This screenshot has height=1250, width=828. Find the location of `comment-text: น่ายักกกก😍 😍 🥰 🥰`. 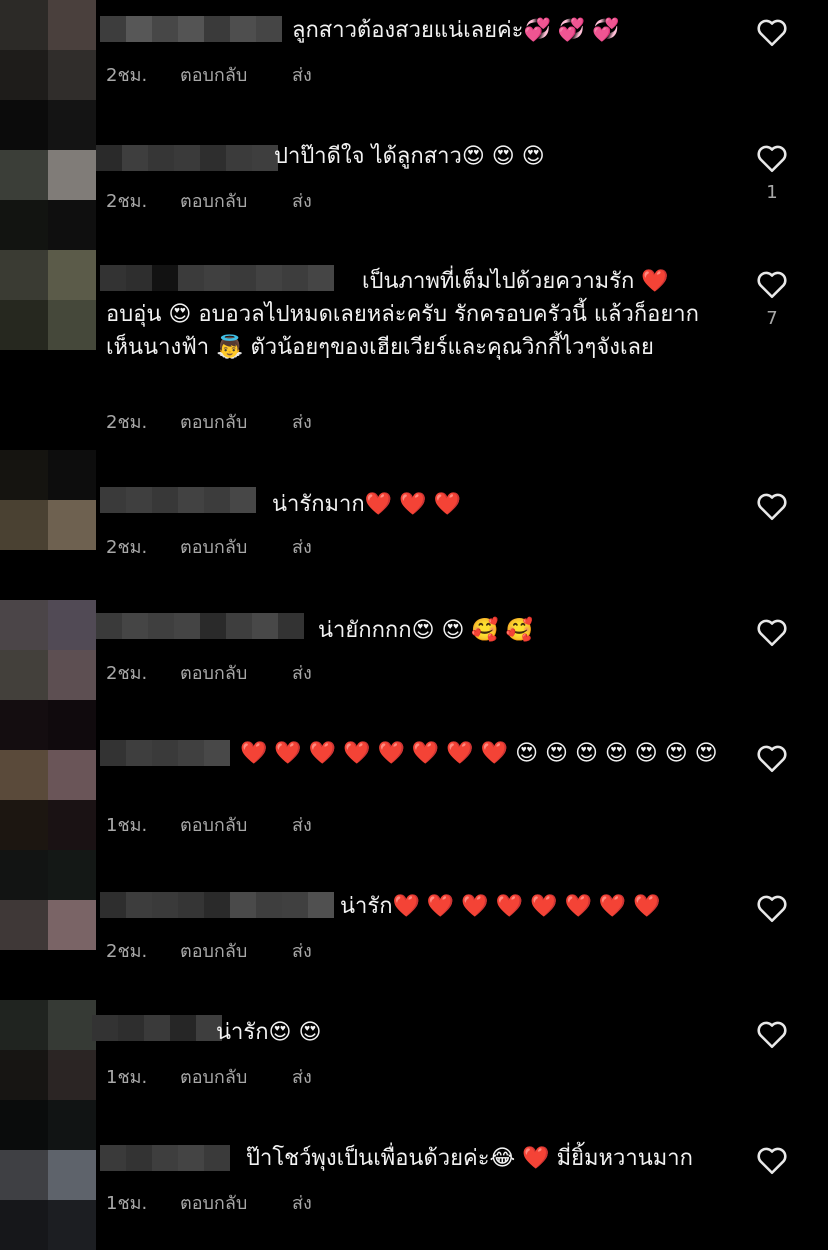

comment-text: น่ายักกกก😍 😍 🥰 🥰 is located at coordinates (426, 630).